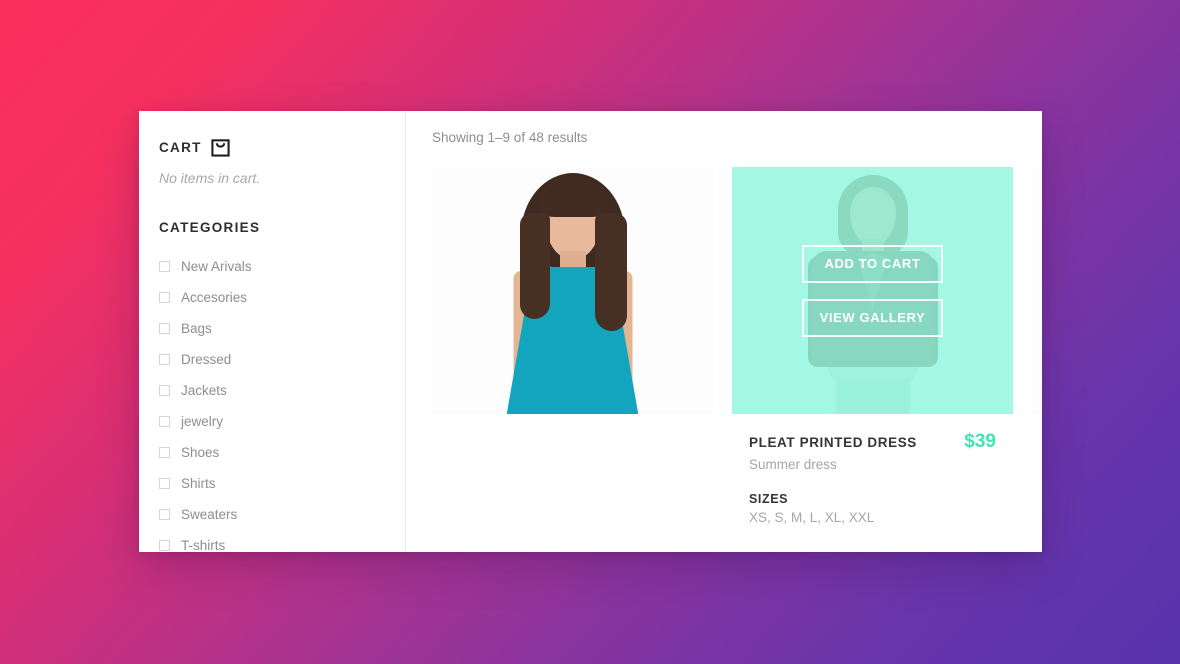 This screenshot has width=1180, height=664. What do you see at coordinates (282, 297) in the screenshot?
I see `sidebar-item-accesories: Accesories` at bounding box center [282, 297].